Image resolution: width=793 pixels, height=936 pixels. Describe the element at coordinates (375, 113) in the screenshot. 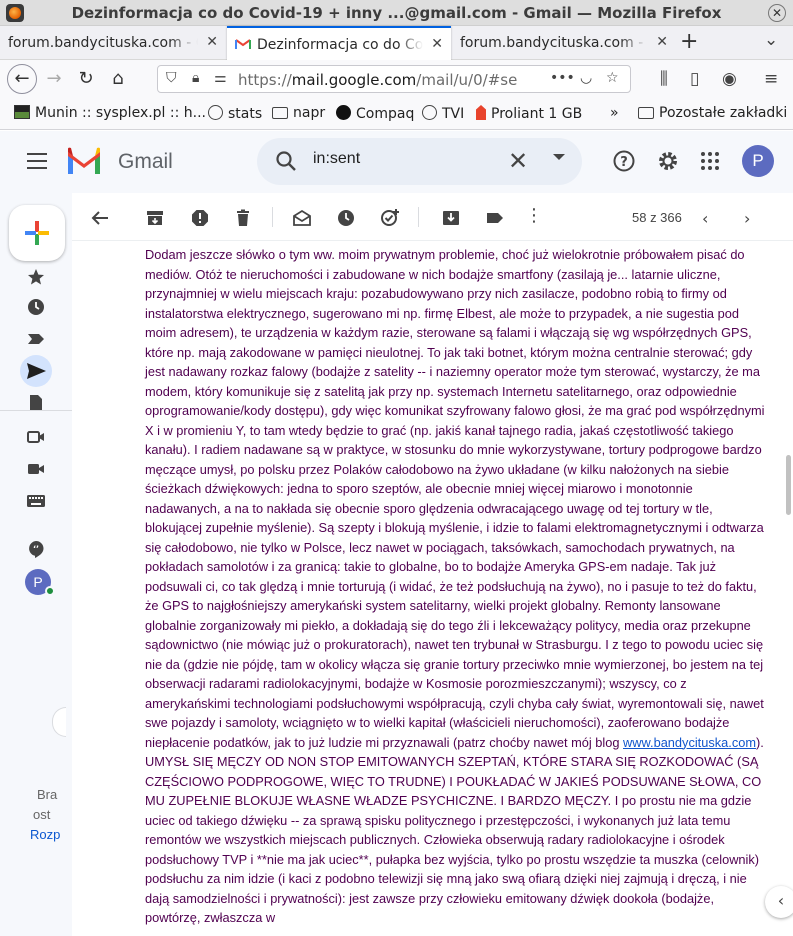

I see `bookmark-compaq: Compaq` at that location.